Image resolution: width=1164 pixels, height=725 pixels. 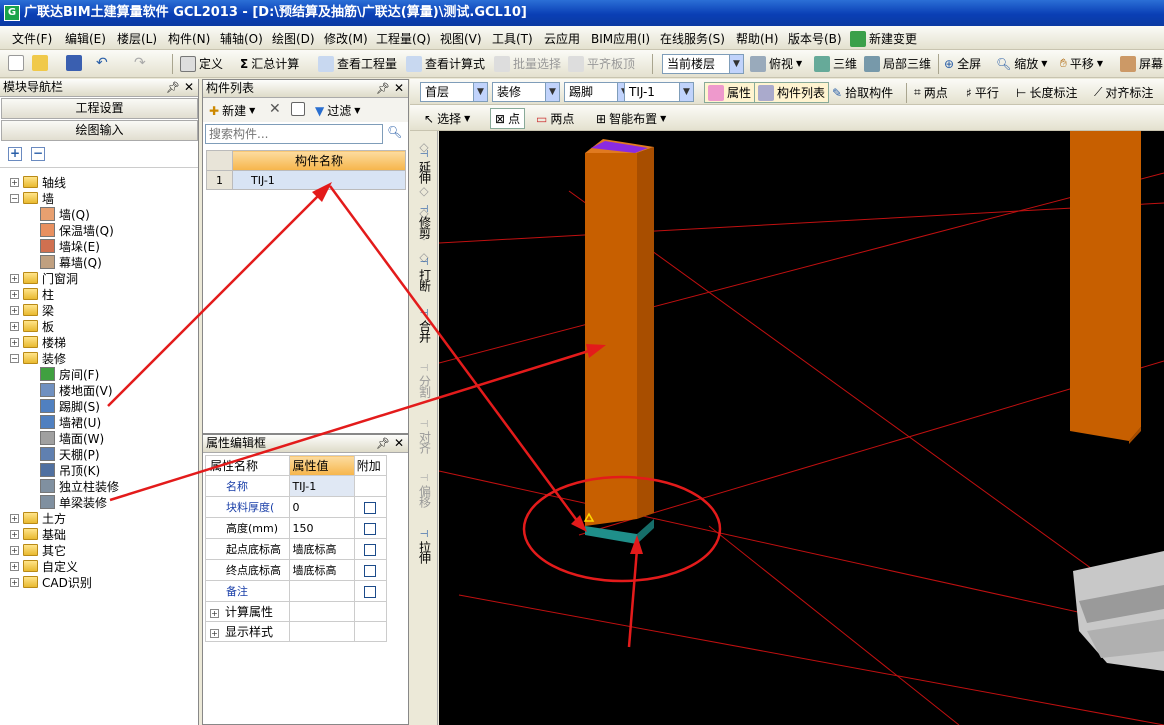 I want to click on property-group: + 显示样式, so click(x=247, y=631).